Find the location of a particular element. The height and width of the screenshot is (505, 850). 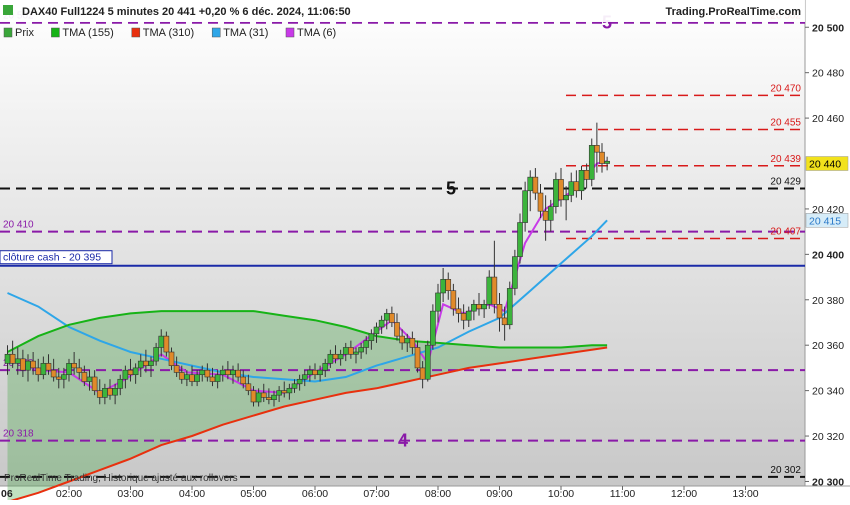

y-tick-label: 20 340 is located at coordinates (828, 392).